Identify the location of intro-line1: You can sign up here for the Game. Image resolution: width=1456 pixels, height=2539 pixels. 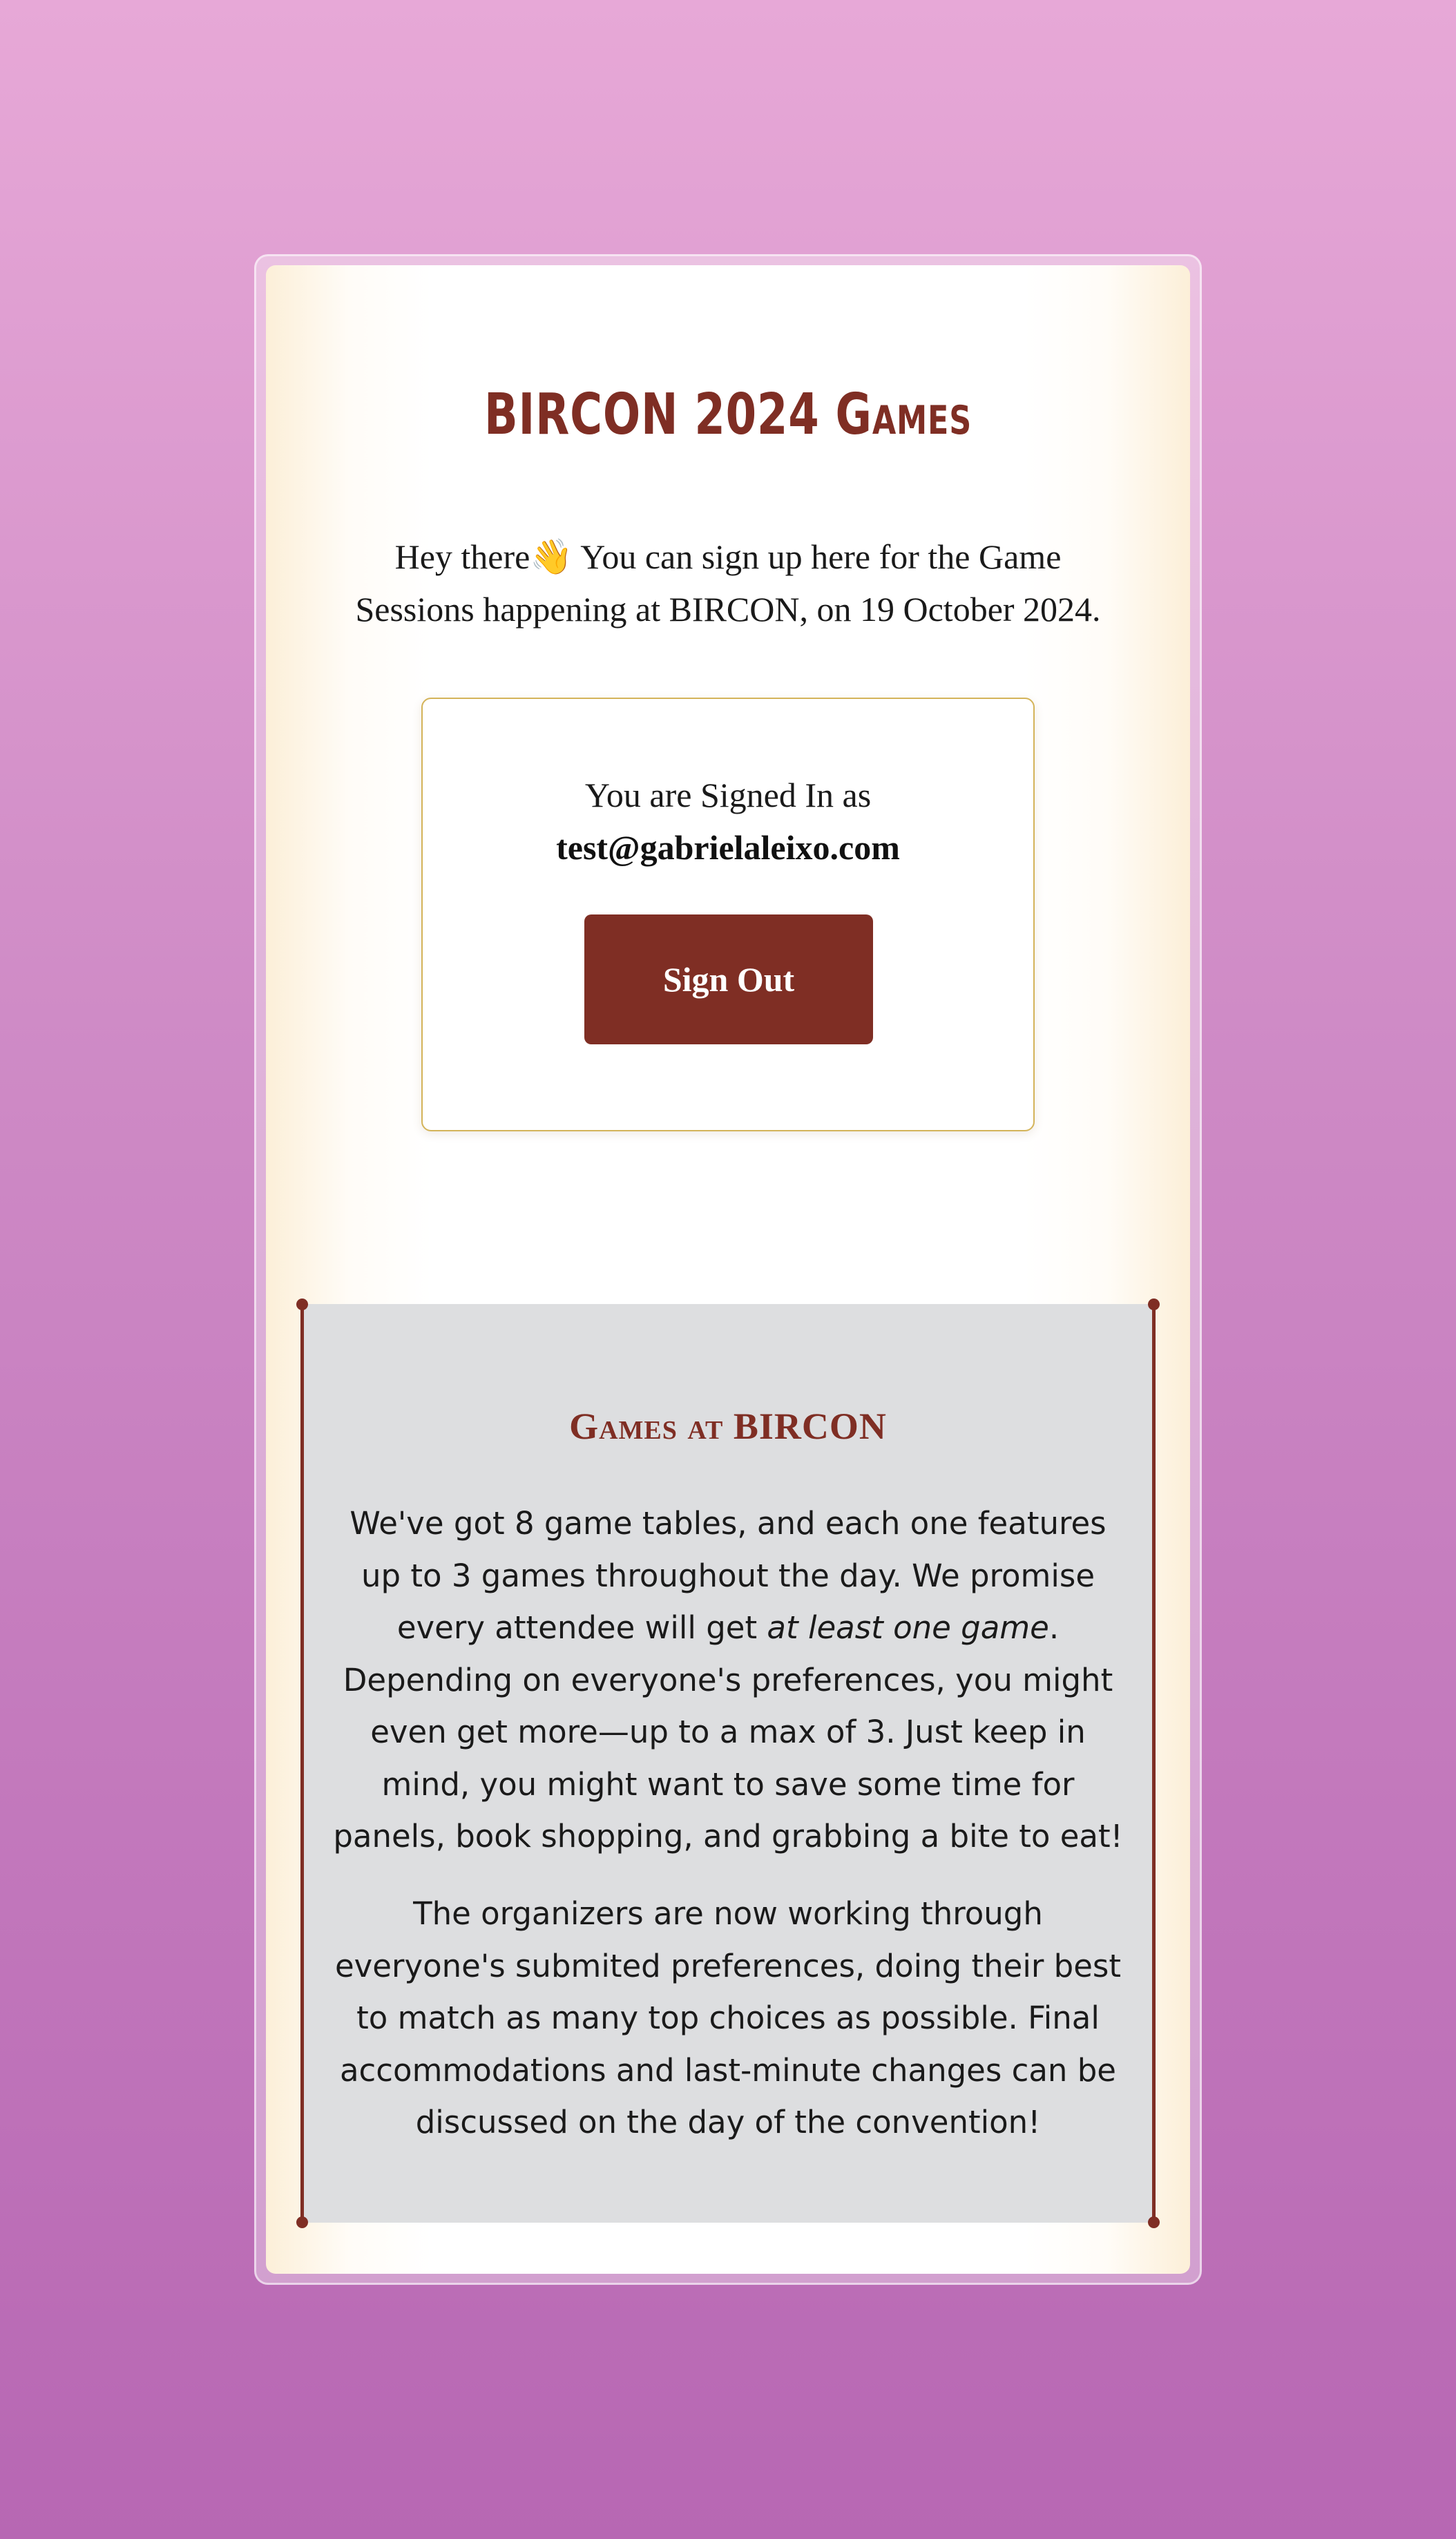
(817, 556).